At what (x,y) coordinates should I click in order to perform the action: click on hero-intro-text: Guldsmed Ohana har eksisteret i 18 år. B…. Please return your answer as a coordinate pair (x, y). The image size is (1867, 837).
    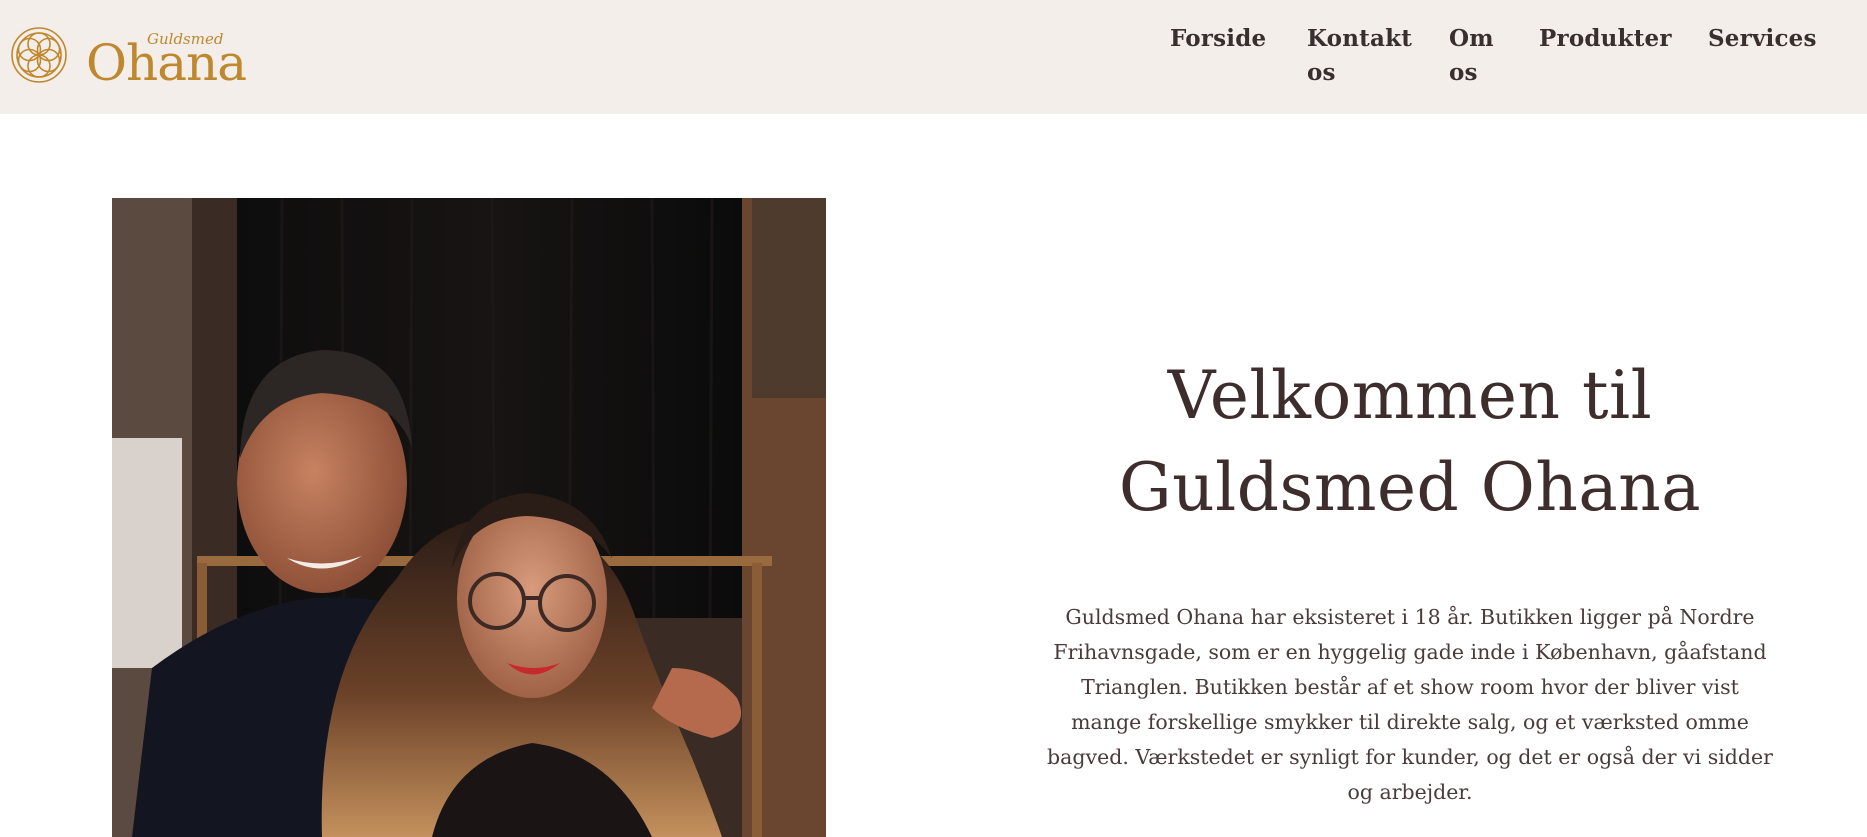
    Looking at the image, I should click on (1410, 704).